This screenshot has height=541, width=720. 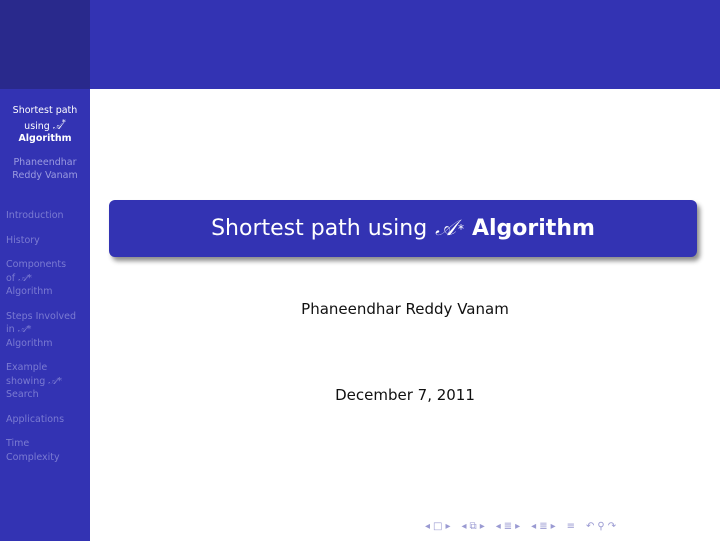 I want to click on document-icon: ≡, so click(x=571, y=526).